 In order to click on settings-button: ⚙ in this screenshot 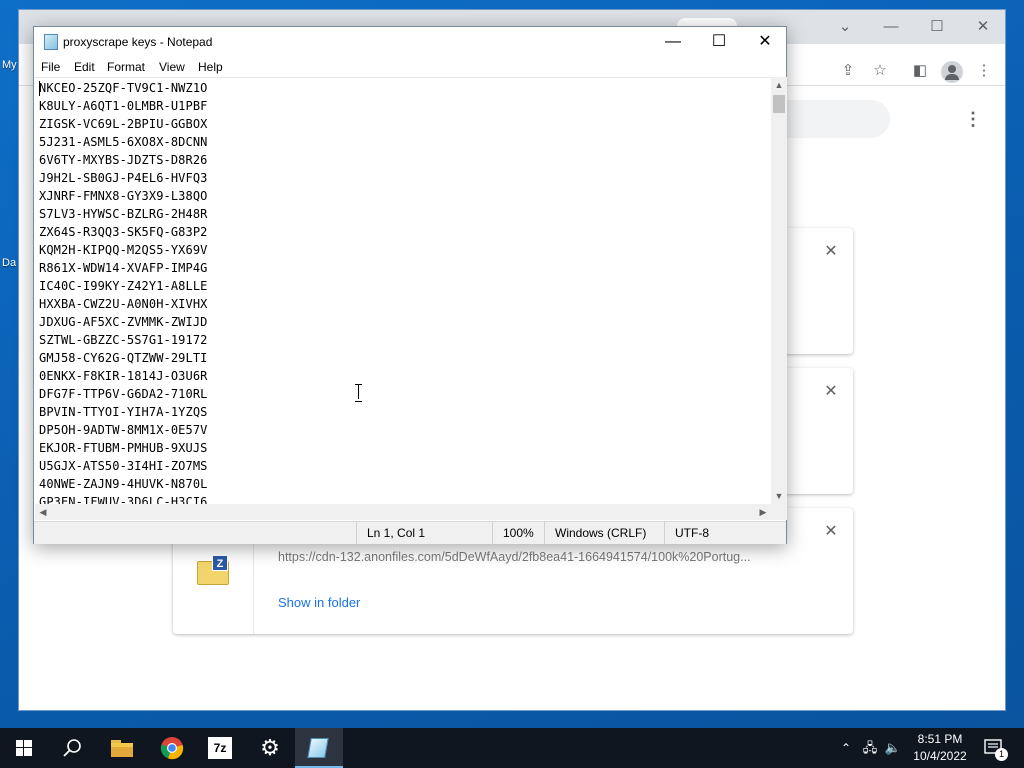, I will do `click(270, 748)`.